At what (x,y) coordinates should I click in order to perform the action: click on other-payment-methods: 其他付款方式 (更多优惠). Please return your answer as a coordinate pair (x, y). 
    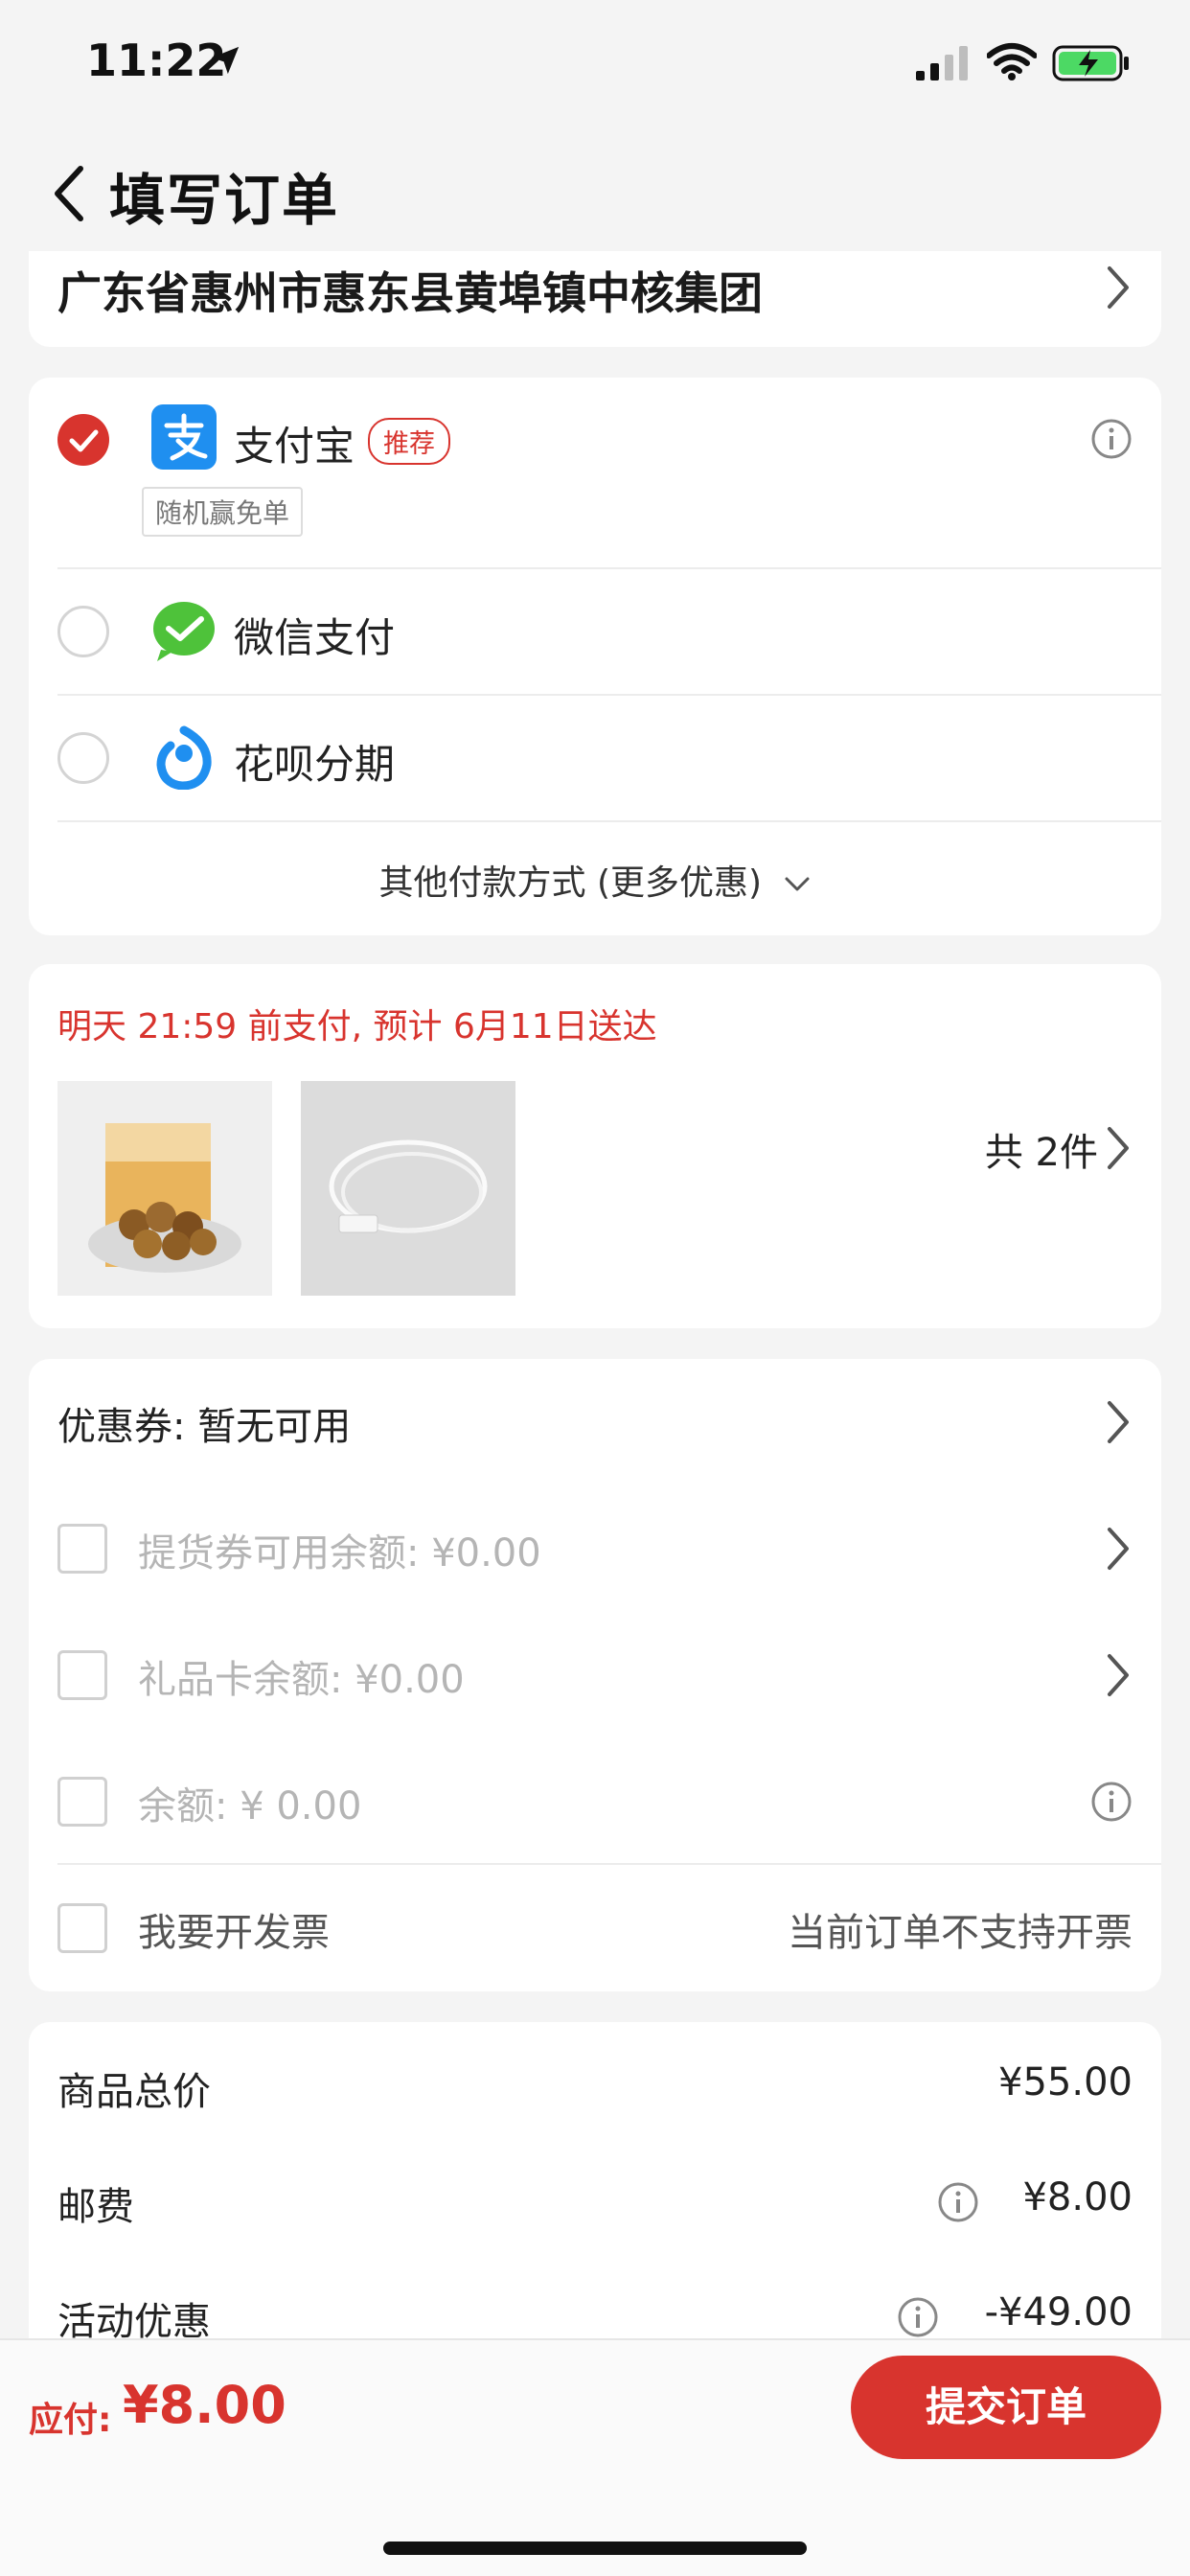
    Looking at the image, I should click on (595, 880).